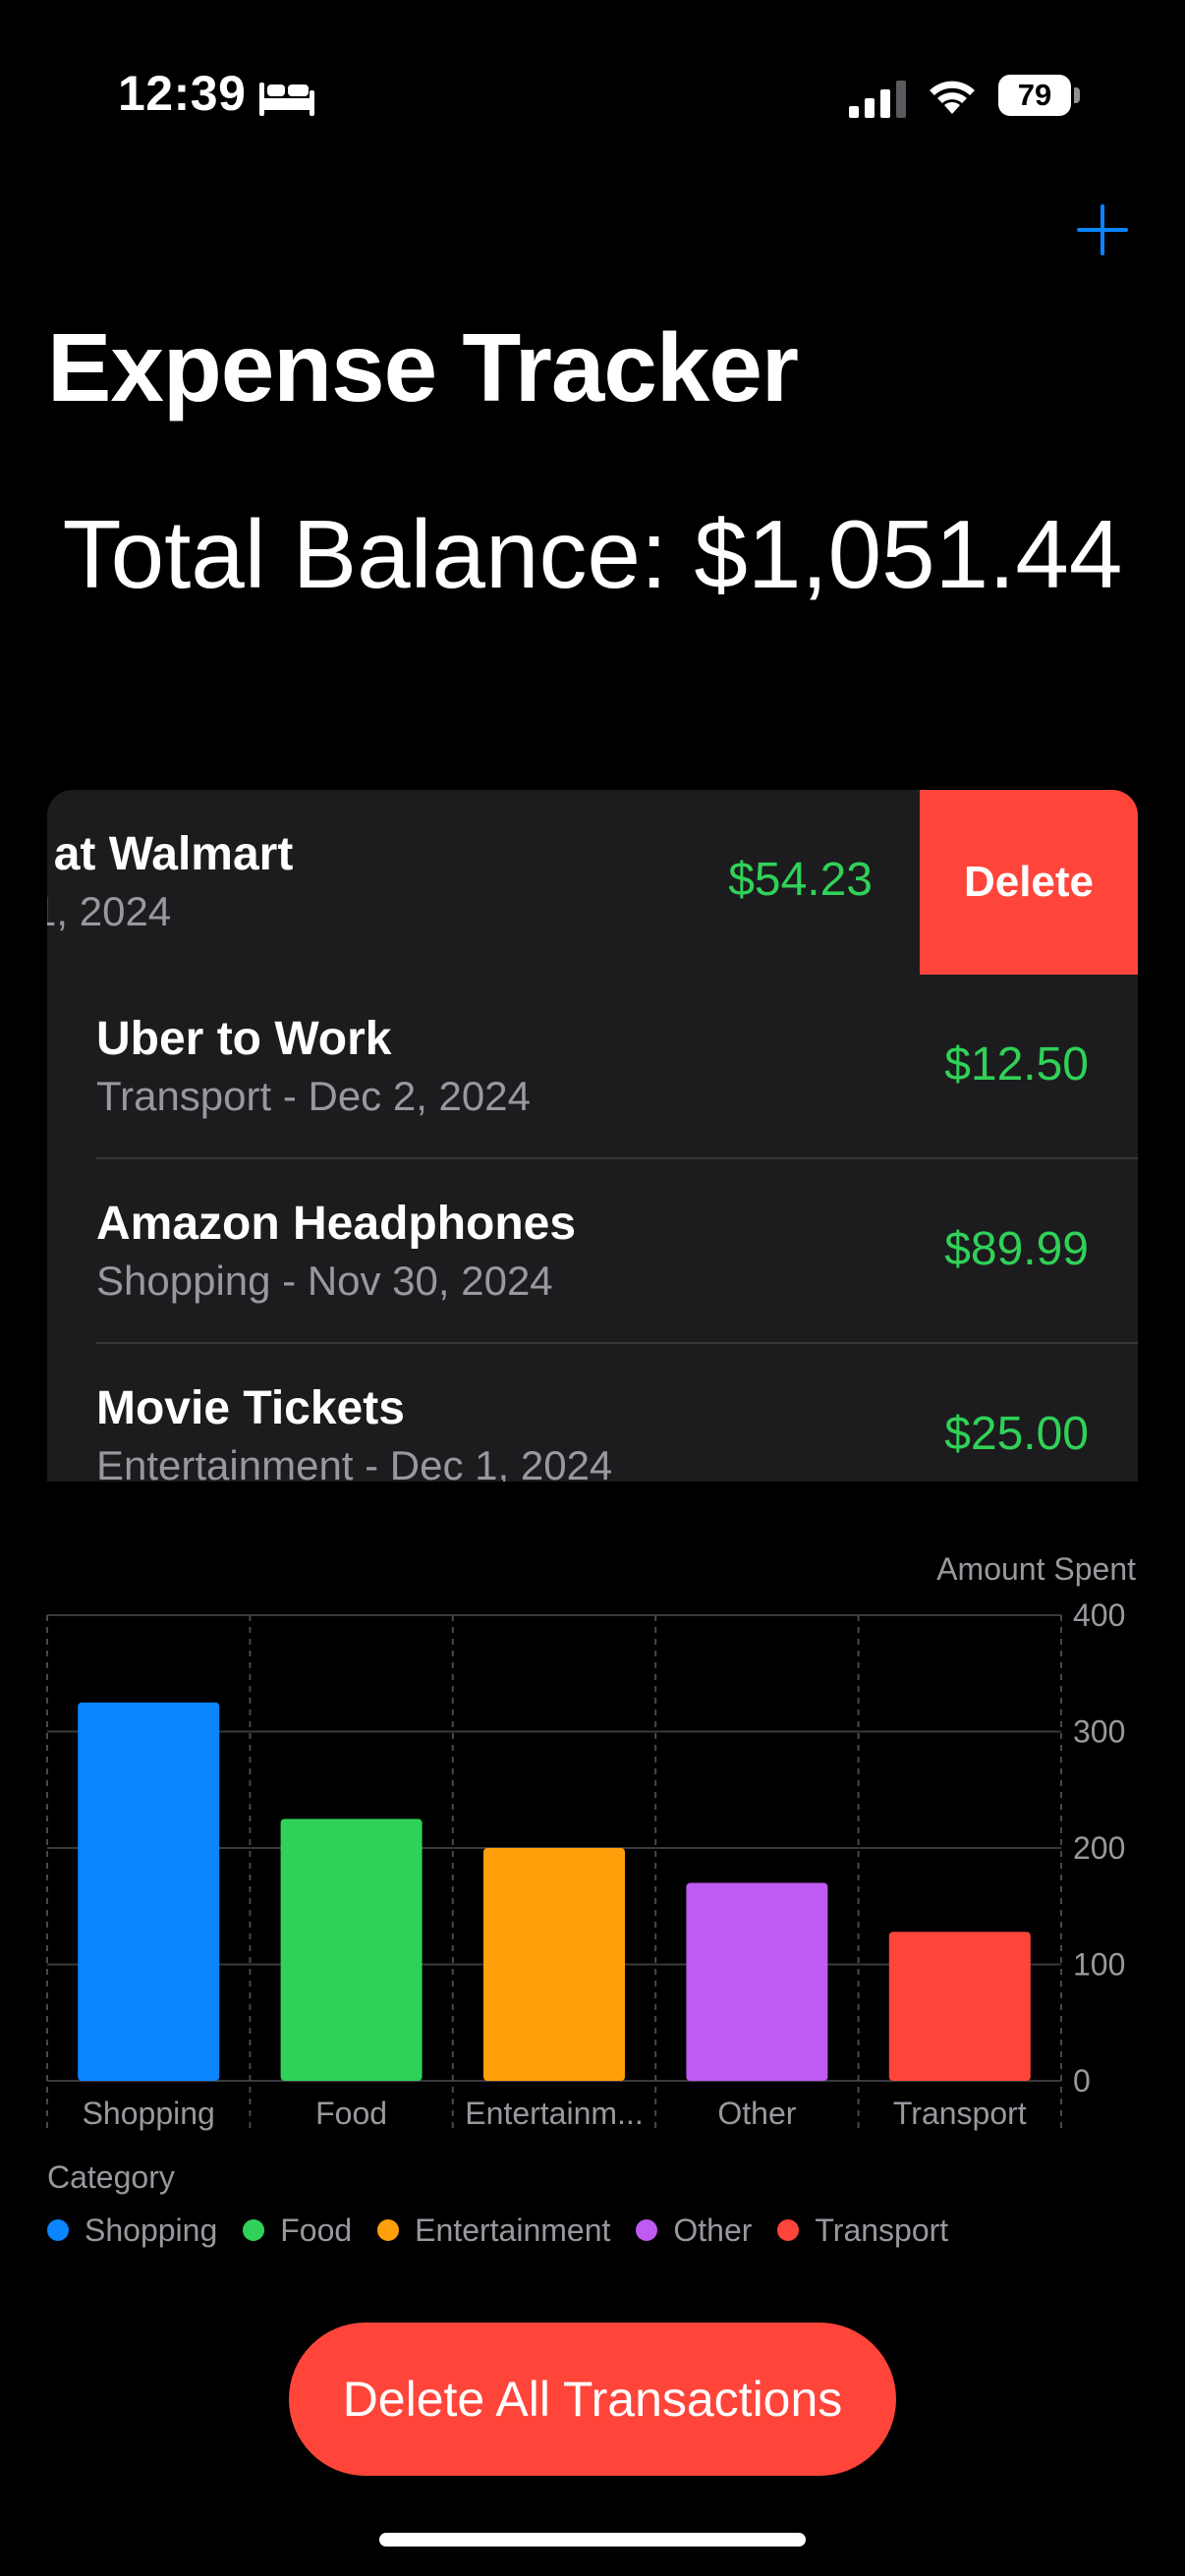  What do you see at coordinates (1017, 1064) in the screenshot?
I see `transaction-amount: $12.50` at bounding box center [1017, 1064].